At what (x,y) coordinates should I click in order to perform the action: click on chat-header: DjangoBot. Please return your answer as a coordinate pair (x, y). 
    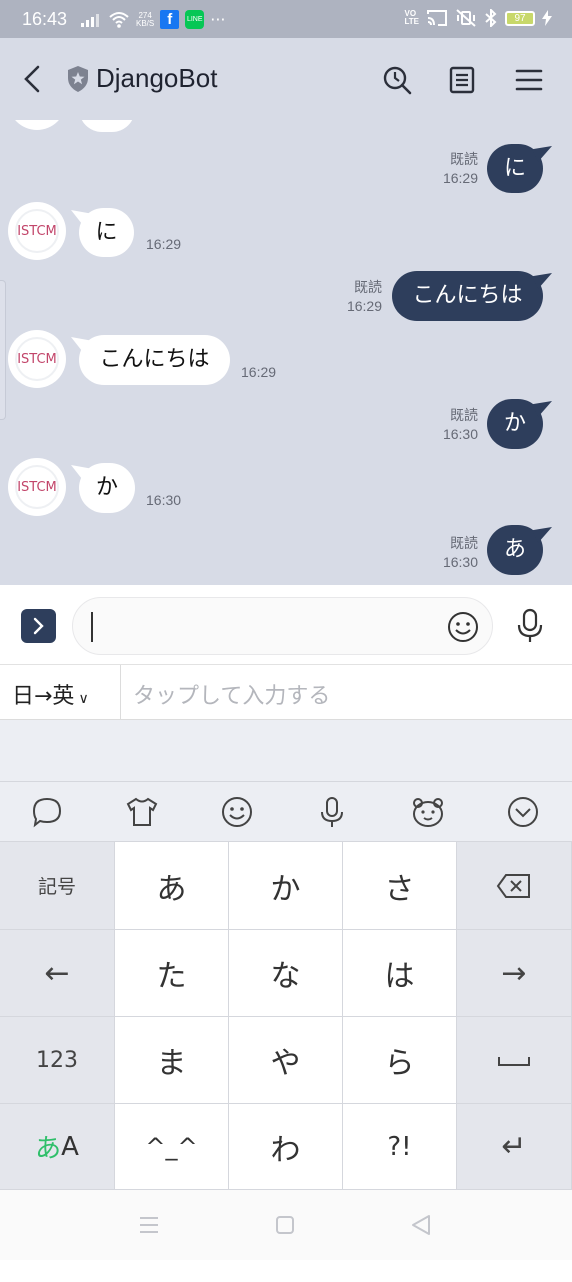
    Looking at the image, I should click on (286, 79).